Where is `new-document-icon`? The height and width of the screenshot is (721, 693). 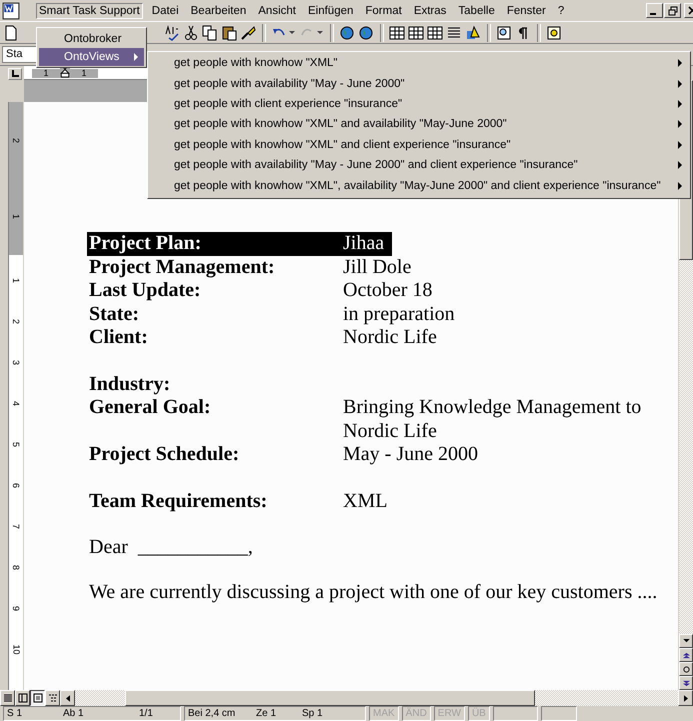 new-document-icon is located at coordinates (11, 32).